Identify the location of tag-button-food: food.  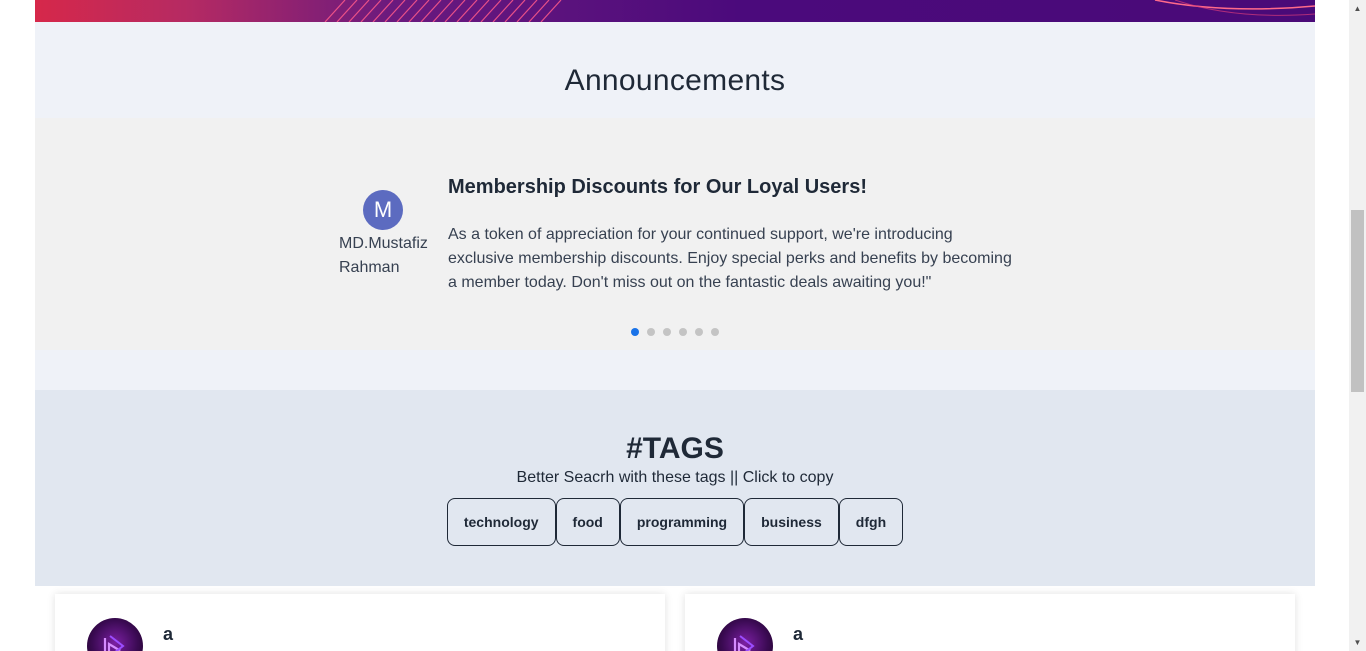
(587, 522).